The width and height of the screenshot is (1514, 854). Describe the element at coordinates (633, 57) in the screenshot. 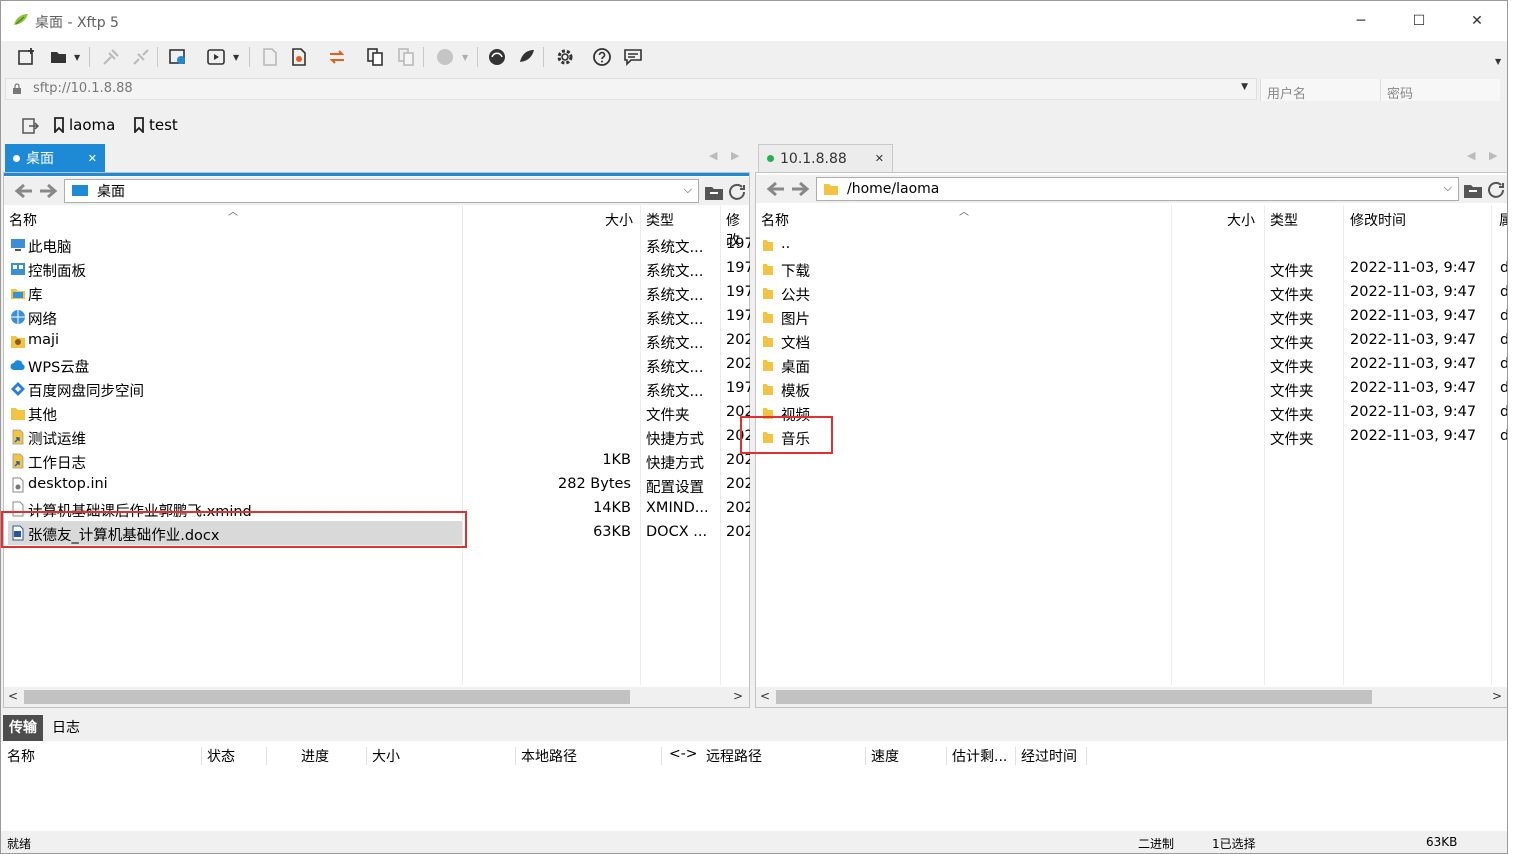

I see `chat-icon` at that location.